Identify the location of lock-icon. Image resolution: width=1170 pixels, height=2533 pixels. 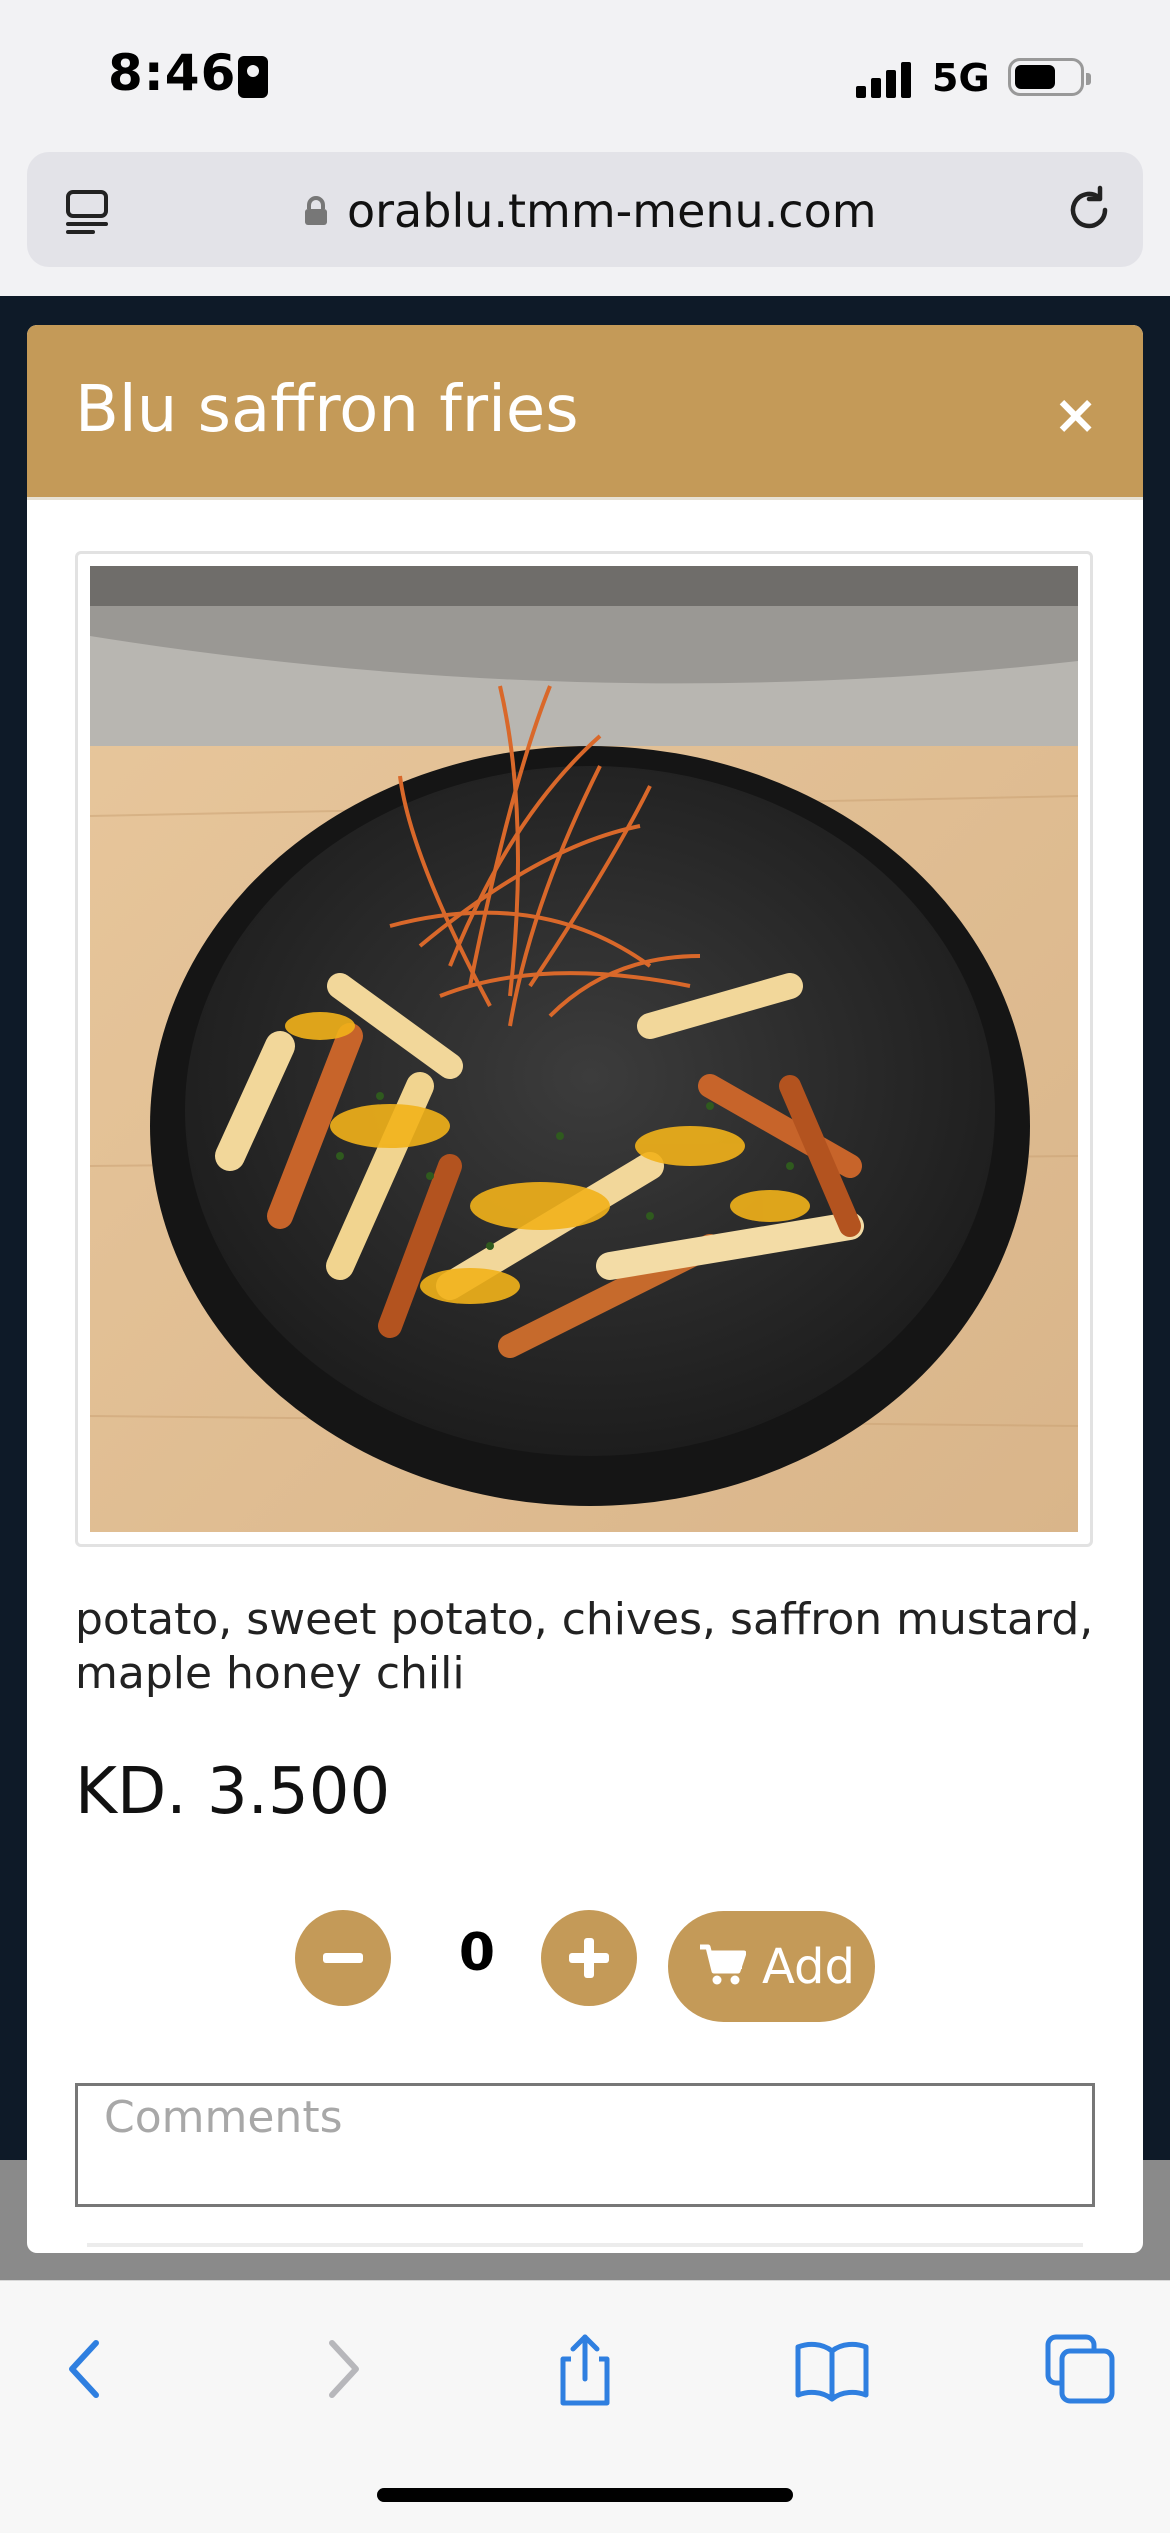
(316, 210).